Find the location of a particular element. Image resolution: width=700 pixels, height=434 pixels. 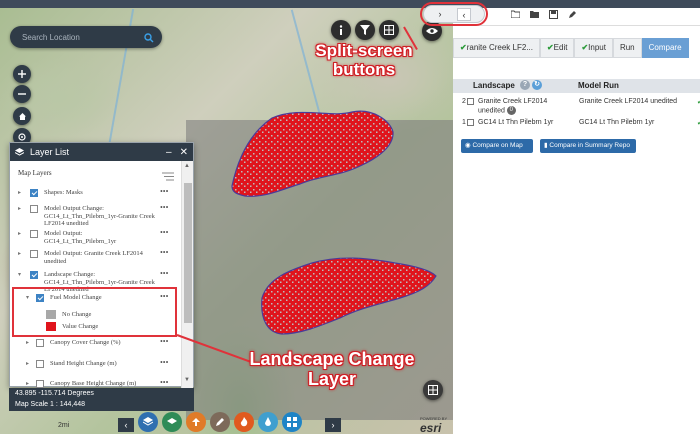

search-box is located at coordinates (86, 37).